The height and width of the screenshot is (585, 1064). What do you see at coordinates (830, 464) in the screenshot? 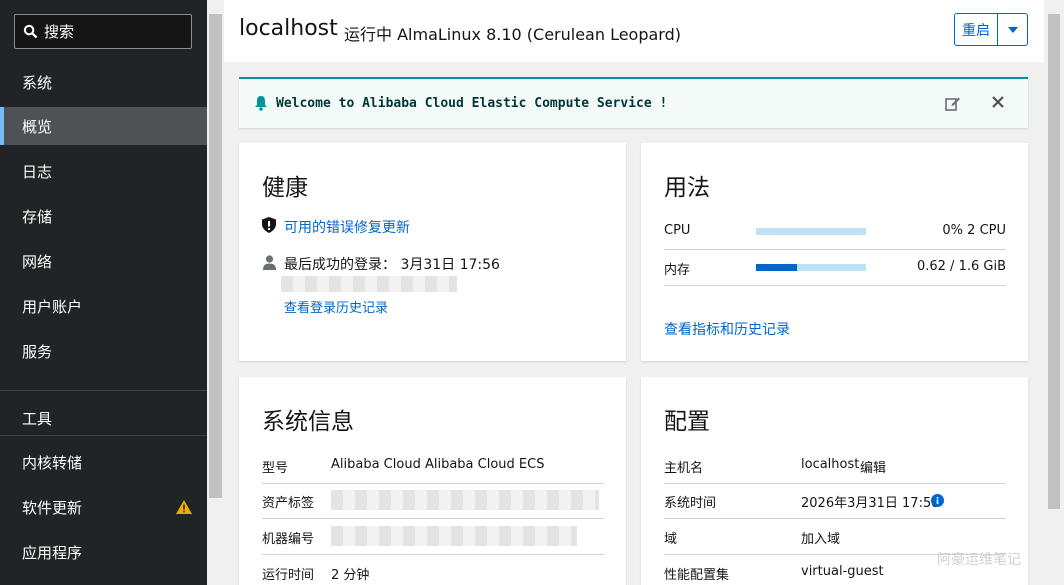
I see `hostname-value: localhost` at bounding box center [830, 464].